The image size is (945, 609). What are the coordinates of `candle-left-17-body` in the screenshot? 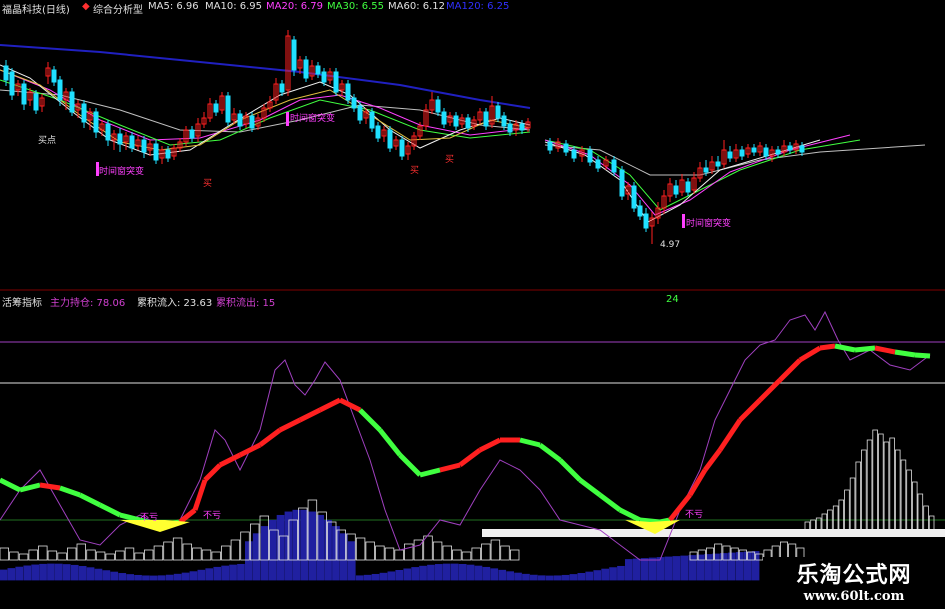 It's located at (108, 132).